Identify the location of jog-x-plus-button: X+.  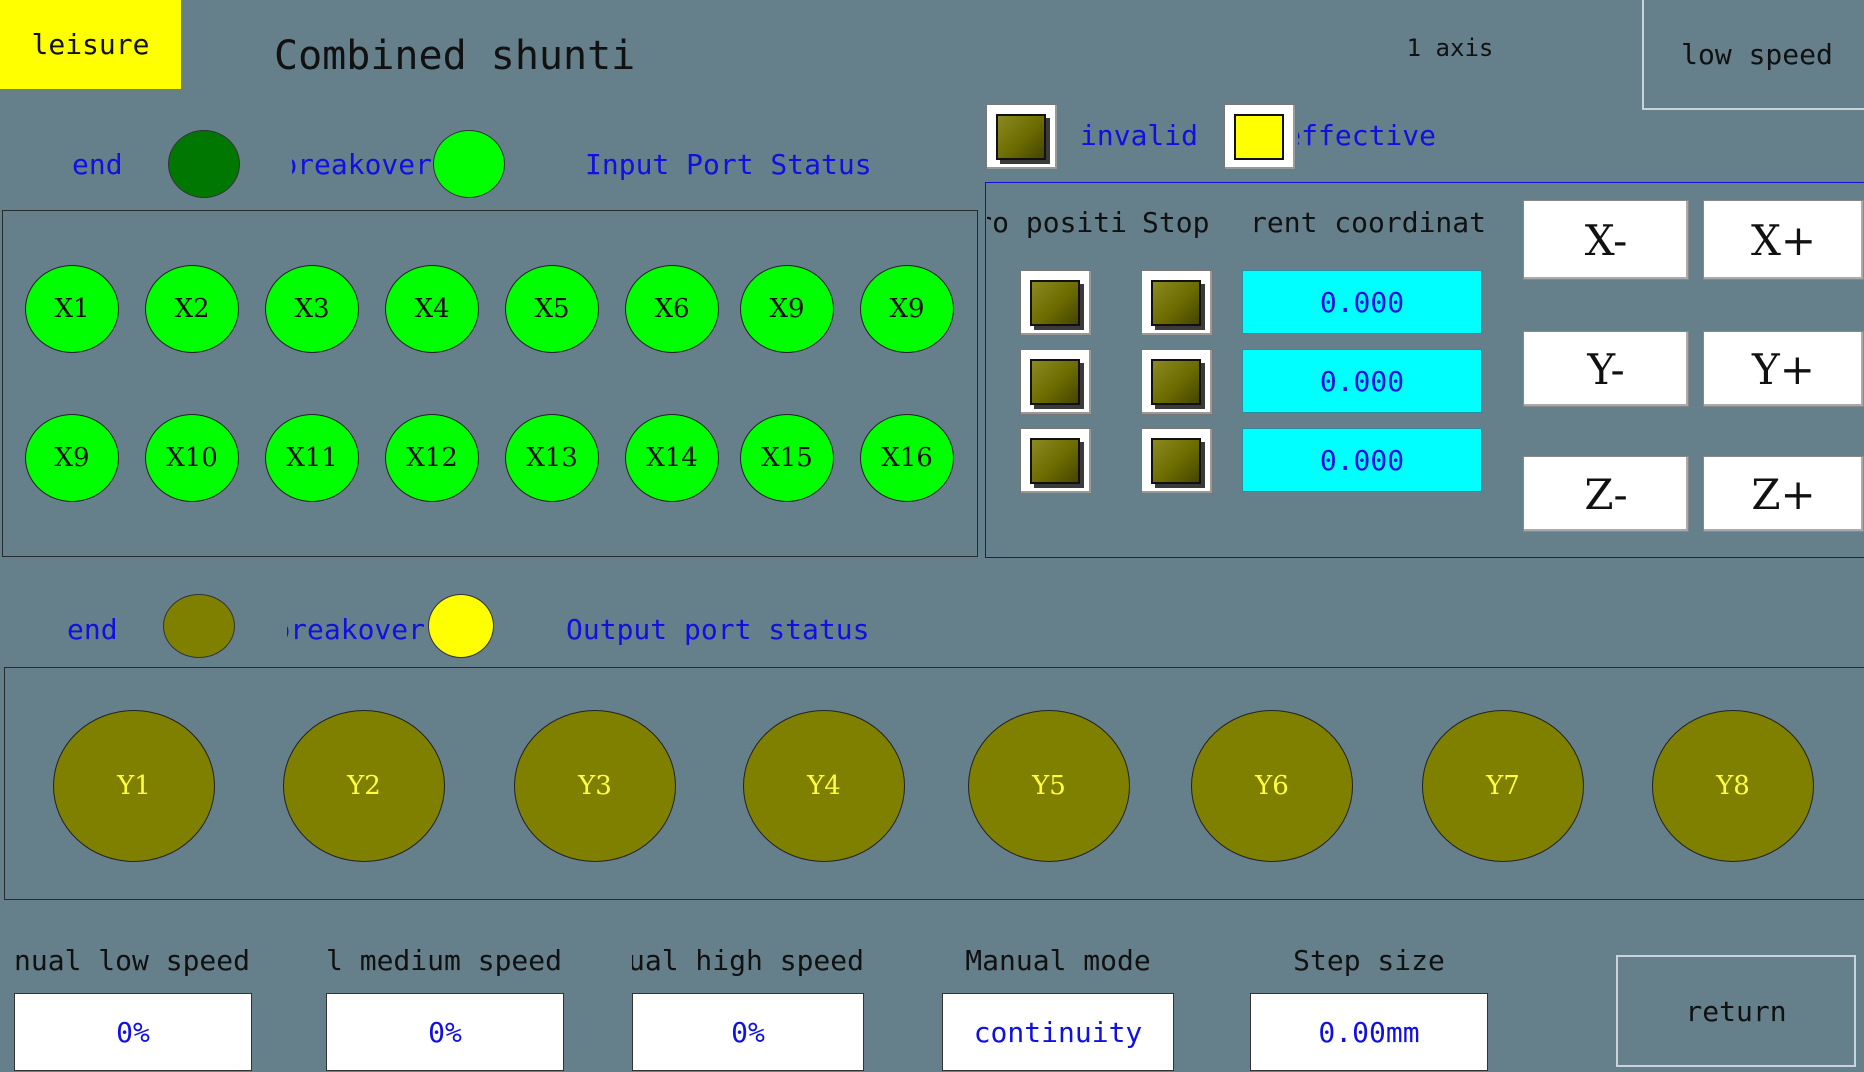
(1783, 240).